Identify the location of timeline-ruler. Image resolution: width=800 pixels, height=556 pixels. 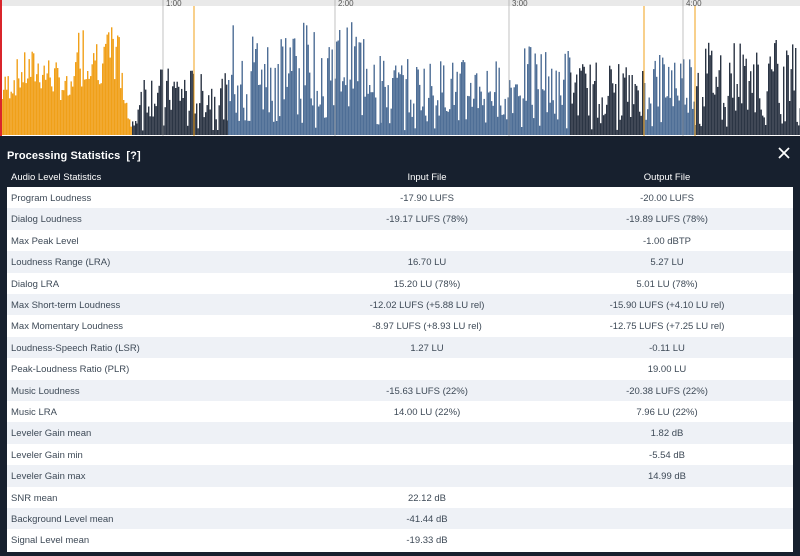
(400, 3).